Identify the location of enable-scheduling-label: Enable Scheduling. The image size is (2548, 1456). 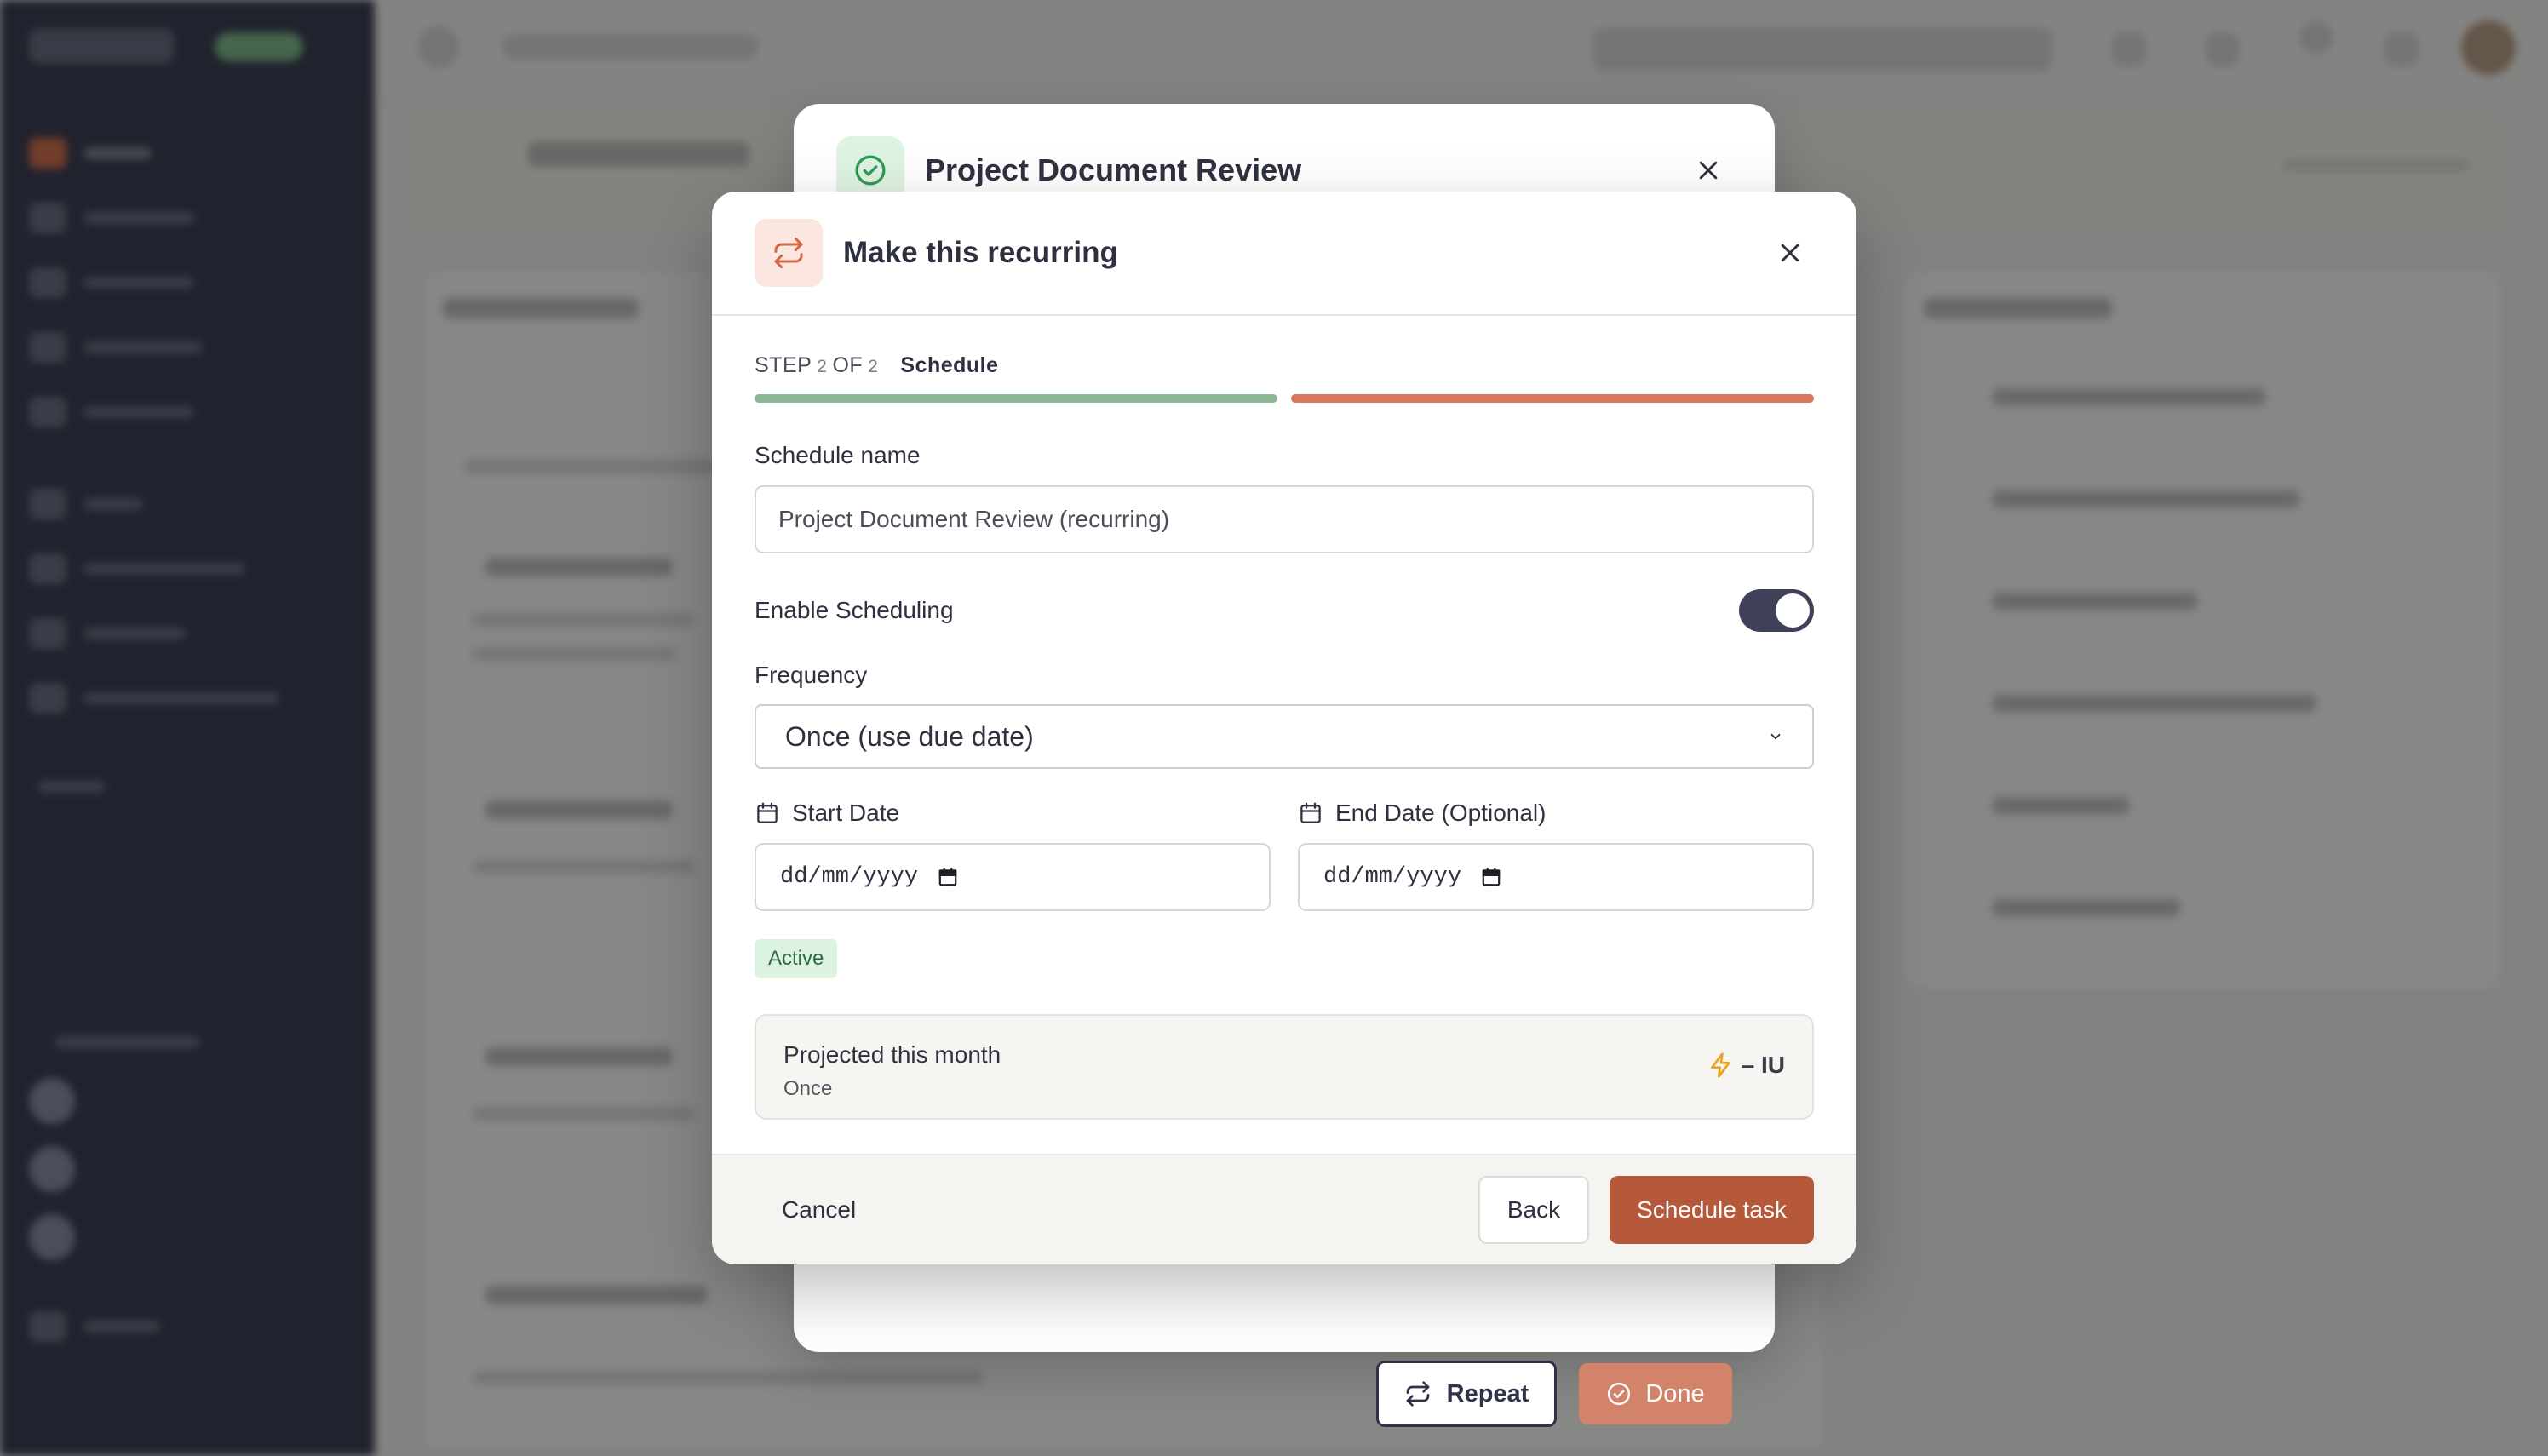
(854, 610).